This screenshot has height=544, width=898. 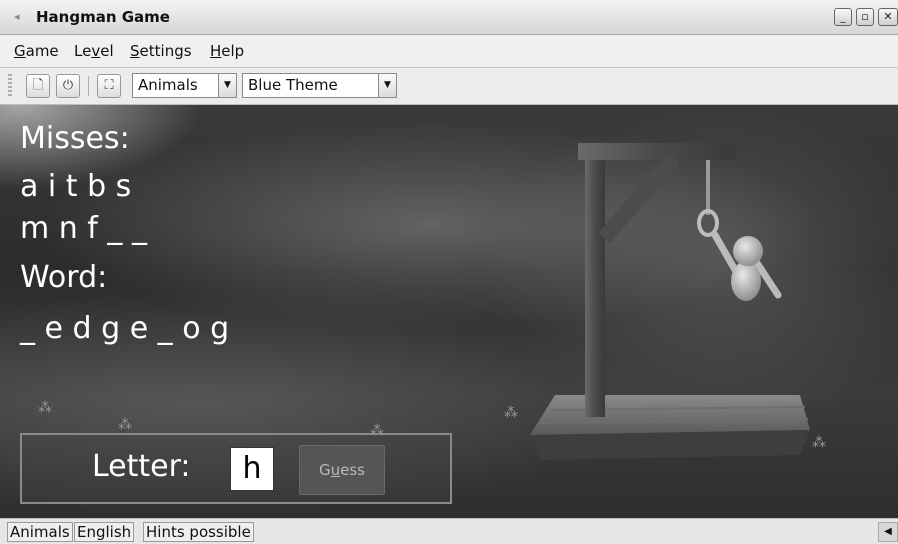 I want to click on status-bar: Animals English Hints possible ◀, so click(x=449, y=531).